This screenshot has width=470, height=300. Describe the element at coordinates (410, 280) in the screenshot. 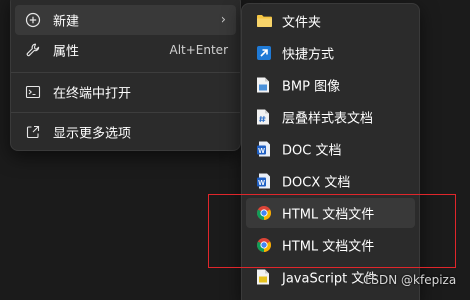

I see `watermark: CSDN @kfepiza` at that location.